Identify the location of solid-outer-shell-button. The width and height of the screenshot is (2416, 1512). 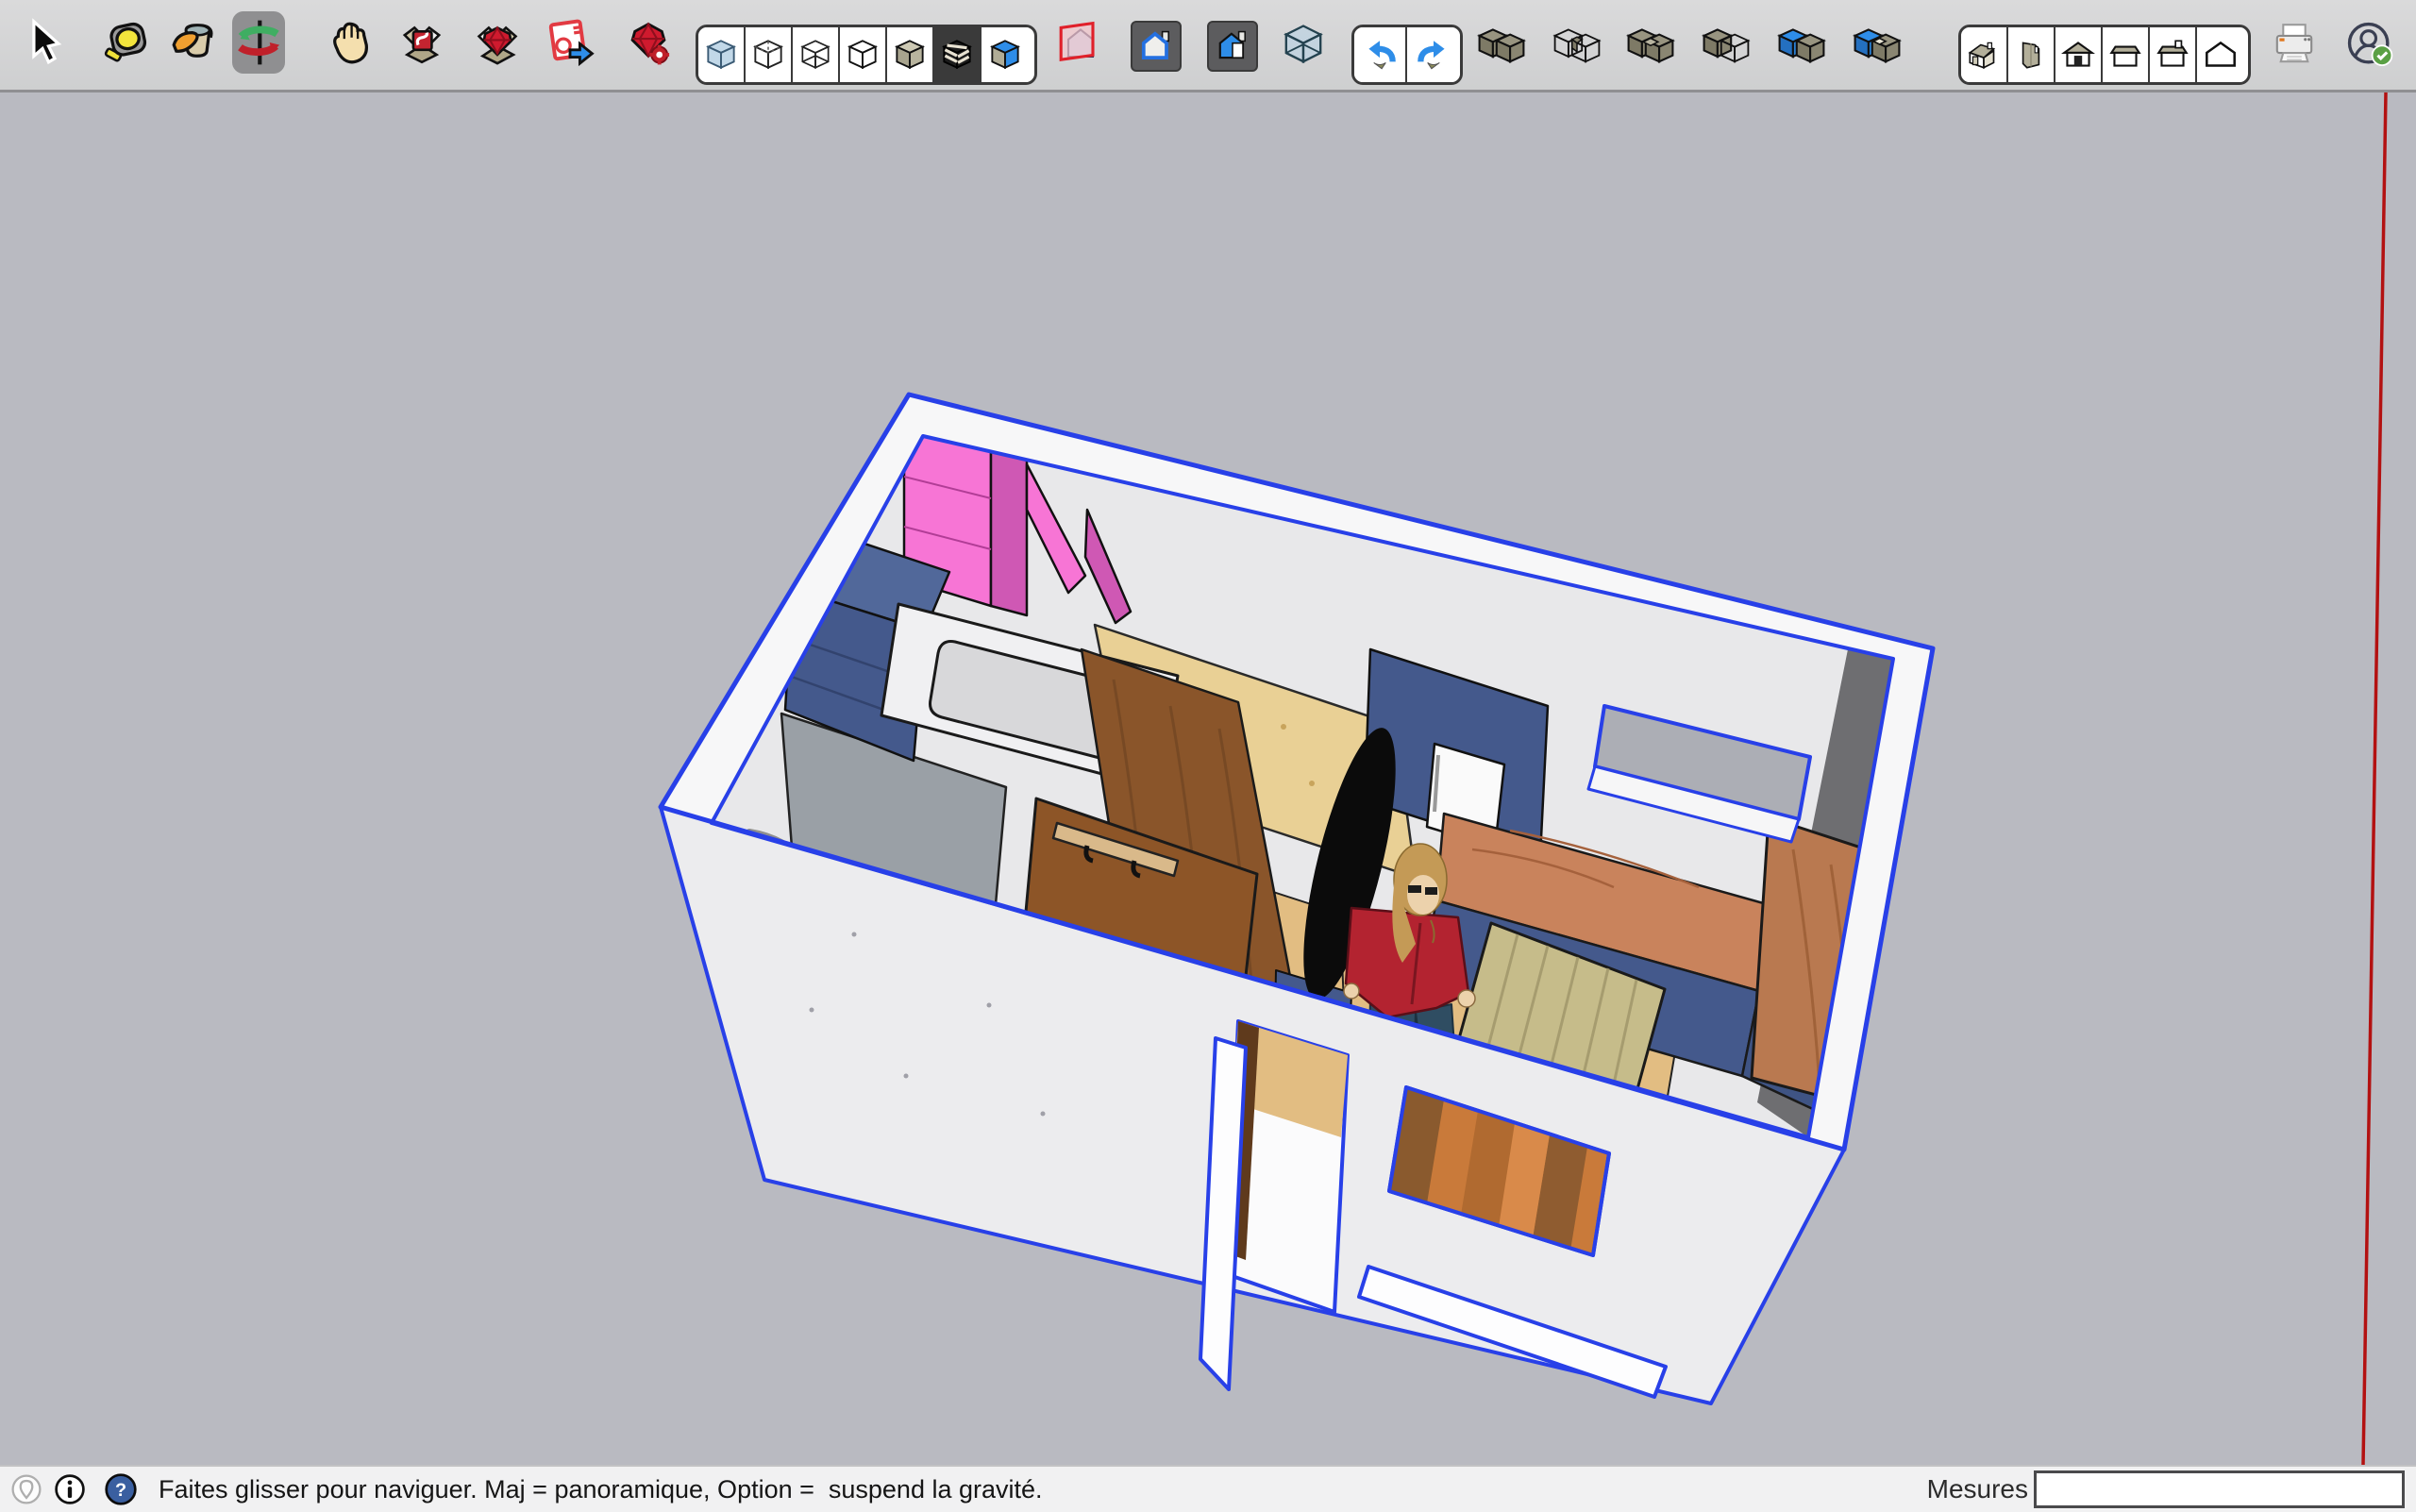
(1501, 44).